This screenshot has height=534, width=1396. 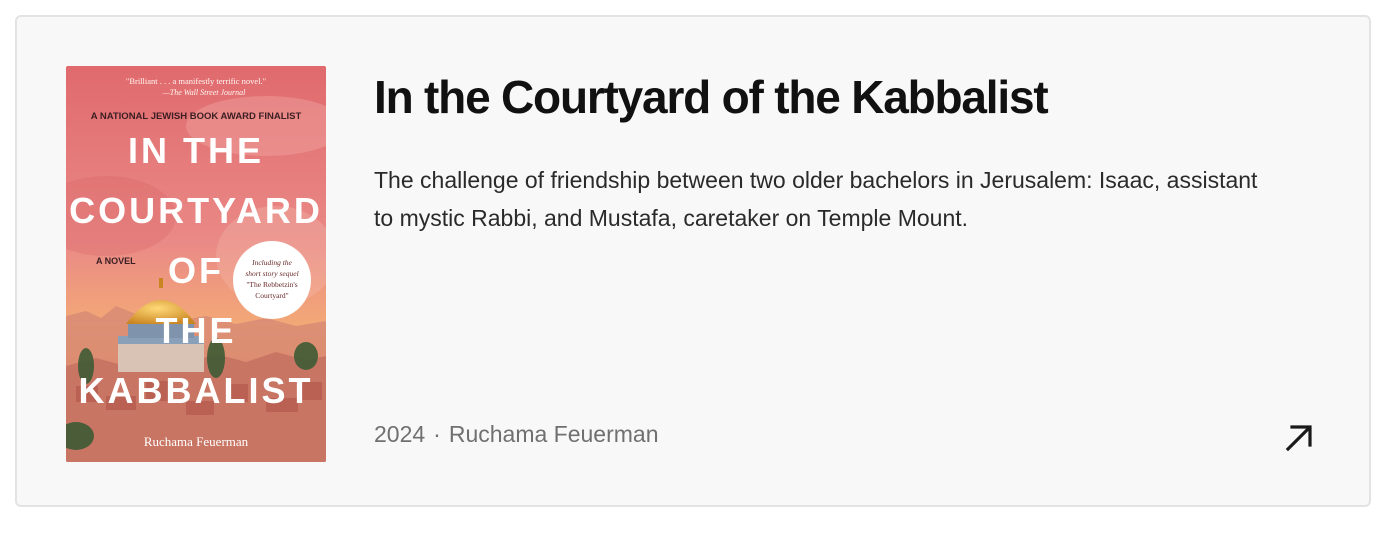 What do you see at coordinates (400, 434) in the screenshot?
I see `publication-year: 2024` at bounding box center [400, 434].